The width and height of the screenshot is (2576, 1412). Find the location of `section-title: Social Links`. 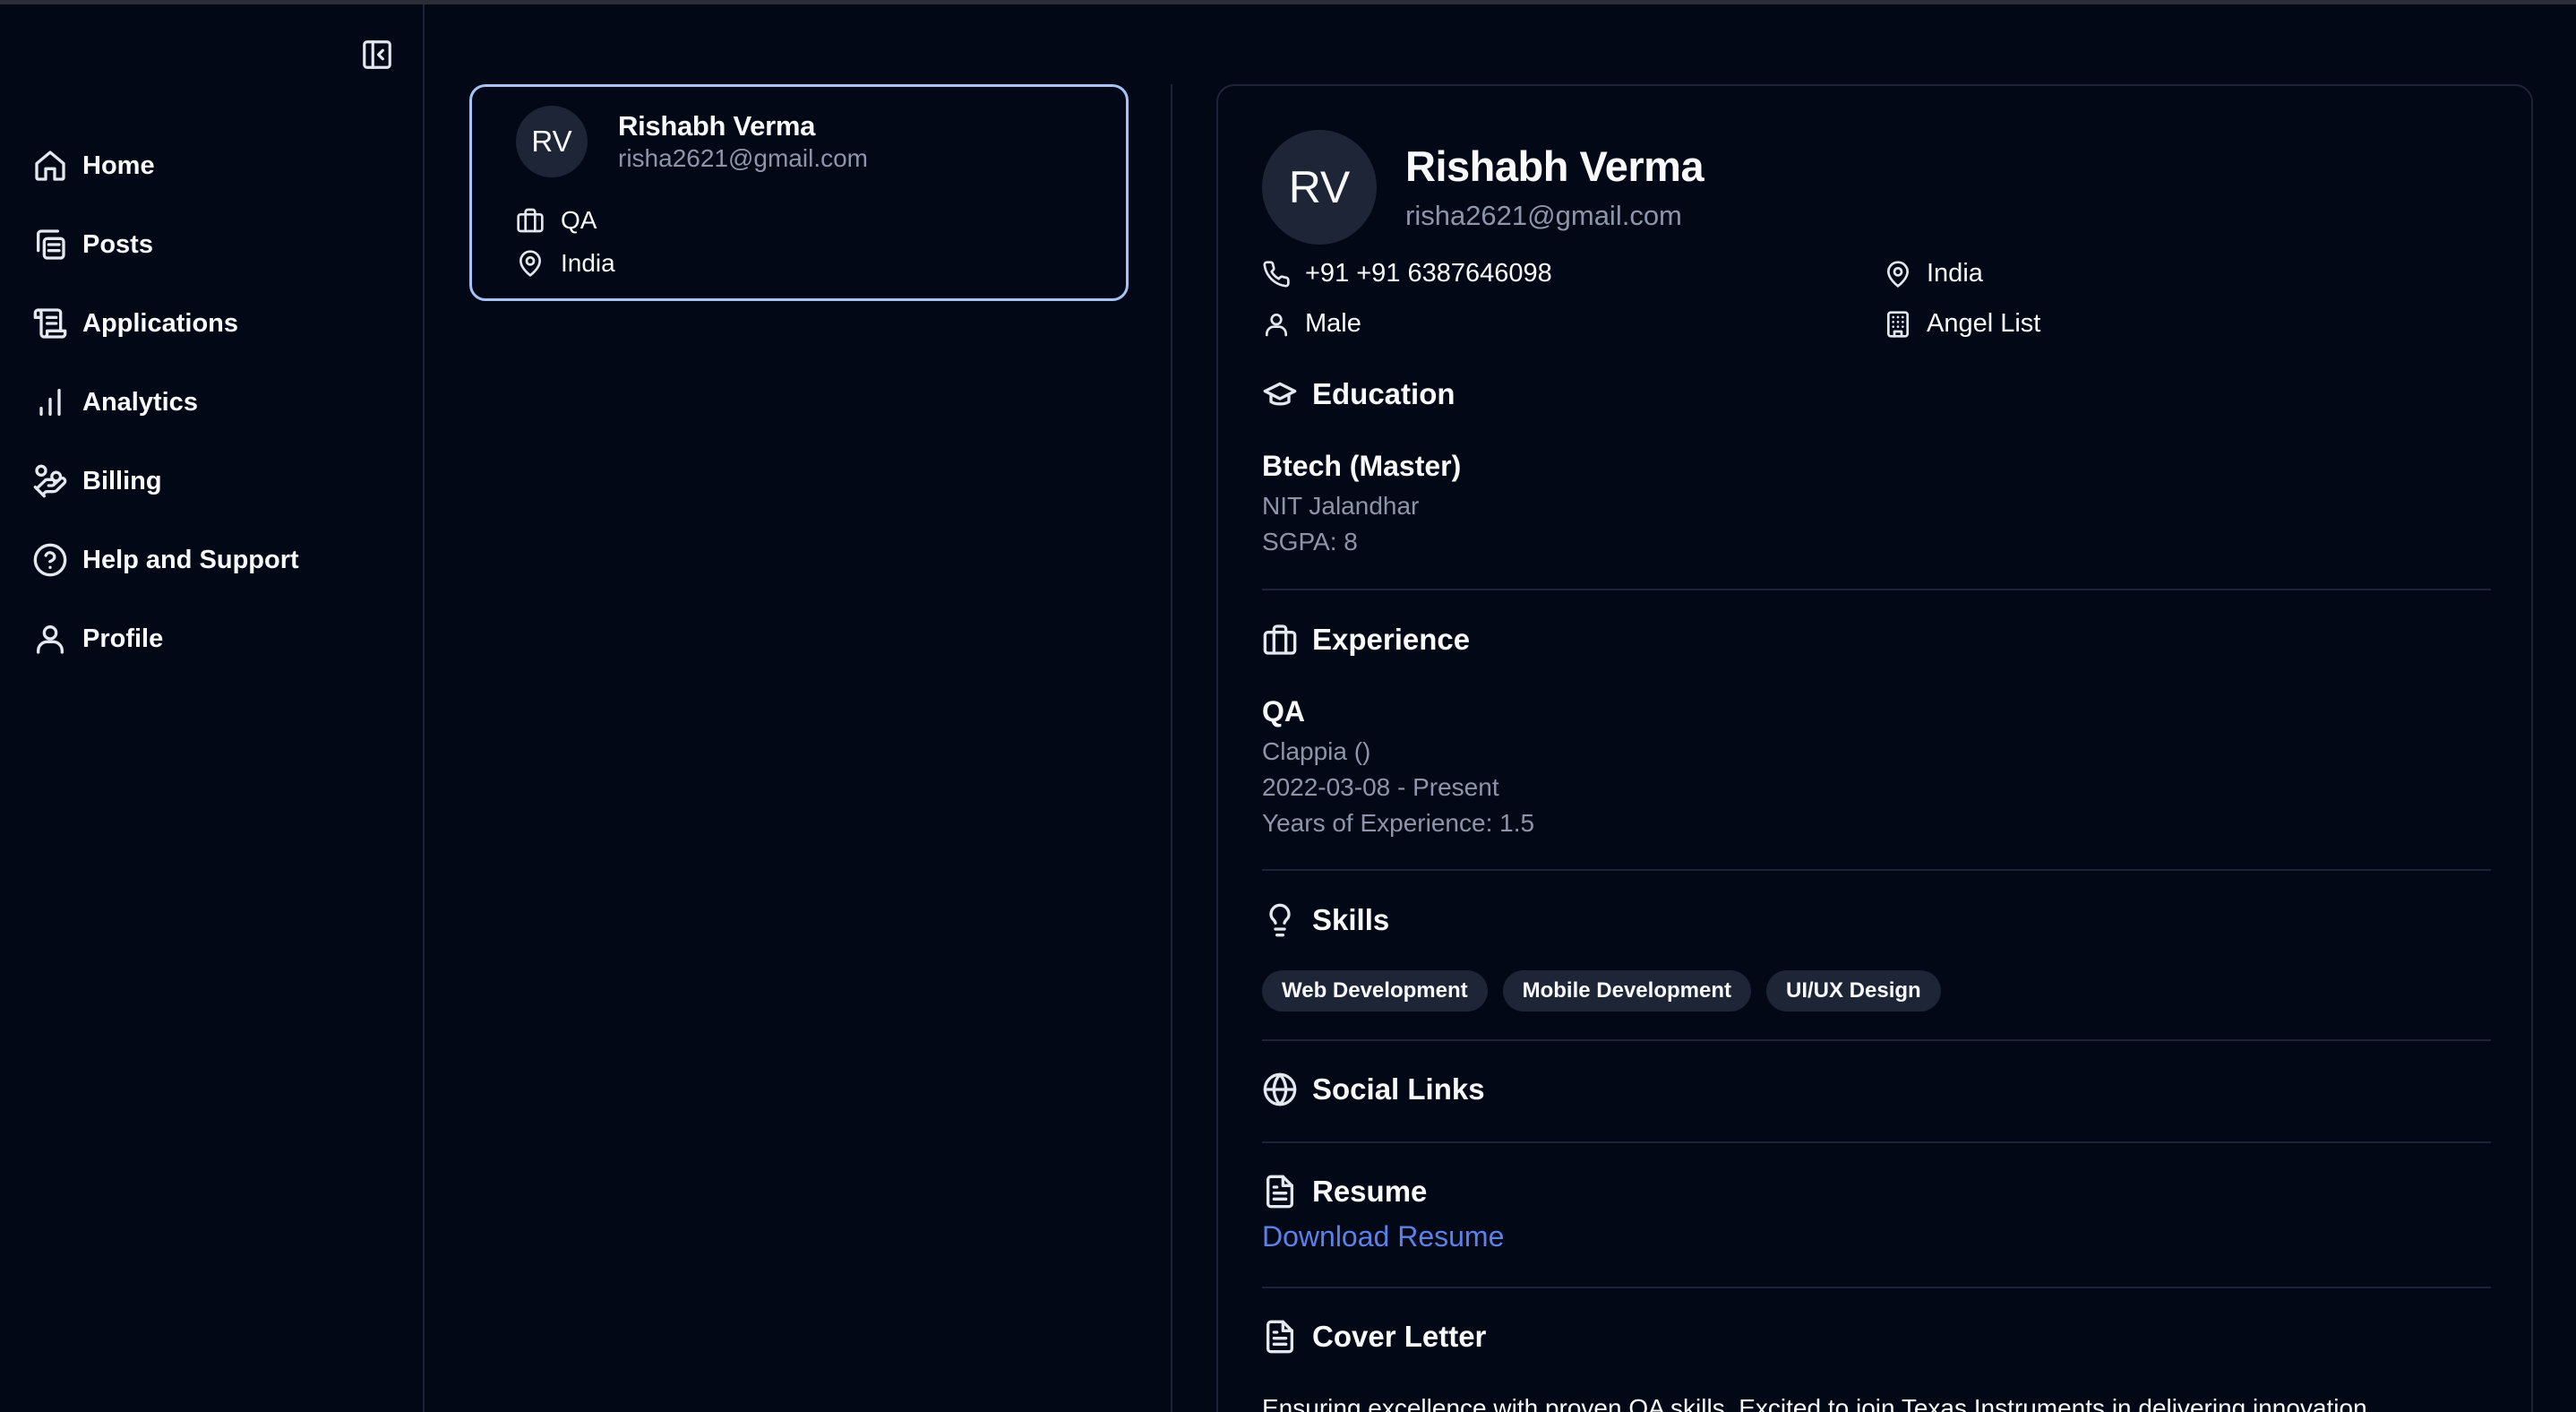

section-title: Social Links is located at coordinates (1398, 1089).